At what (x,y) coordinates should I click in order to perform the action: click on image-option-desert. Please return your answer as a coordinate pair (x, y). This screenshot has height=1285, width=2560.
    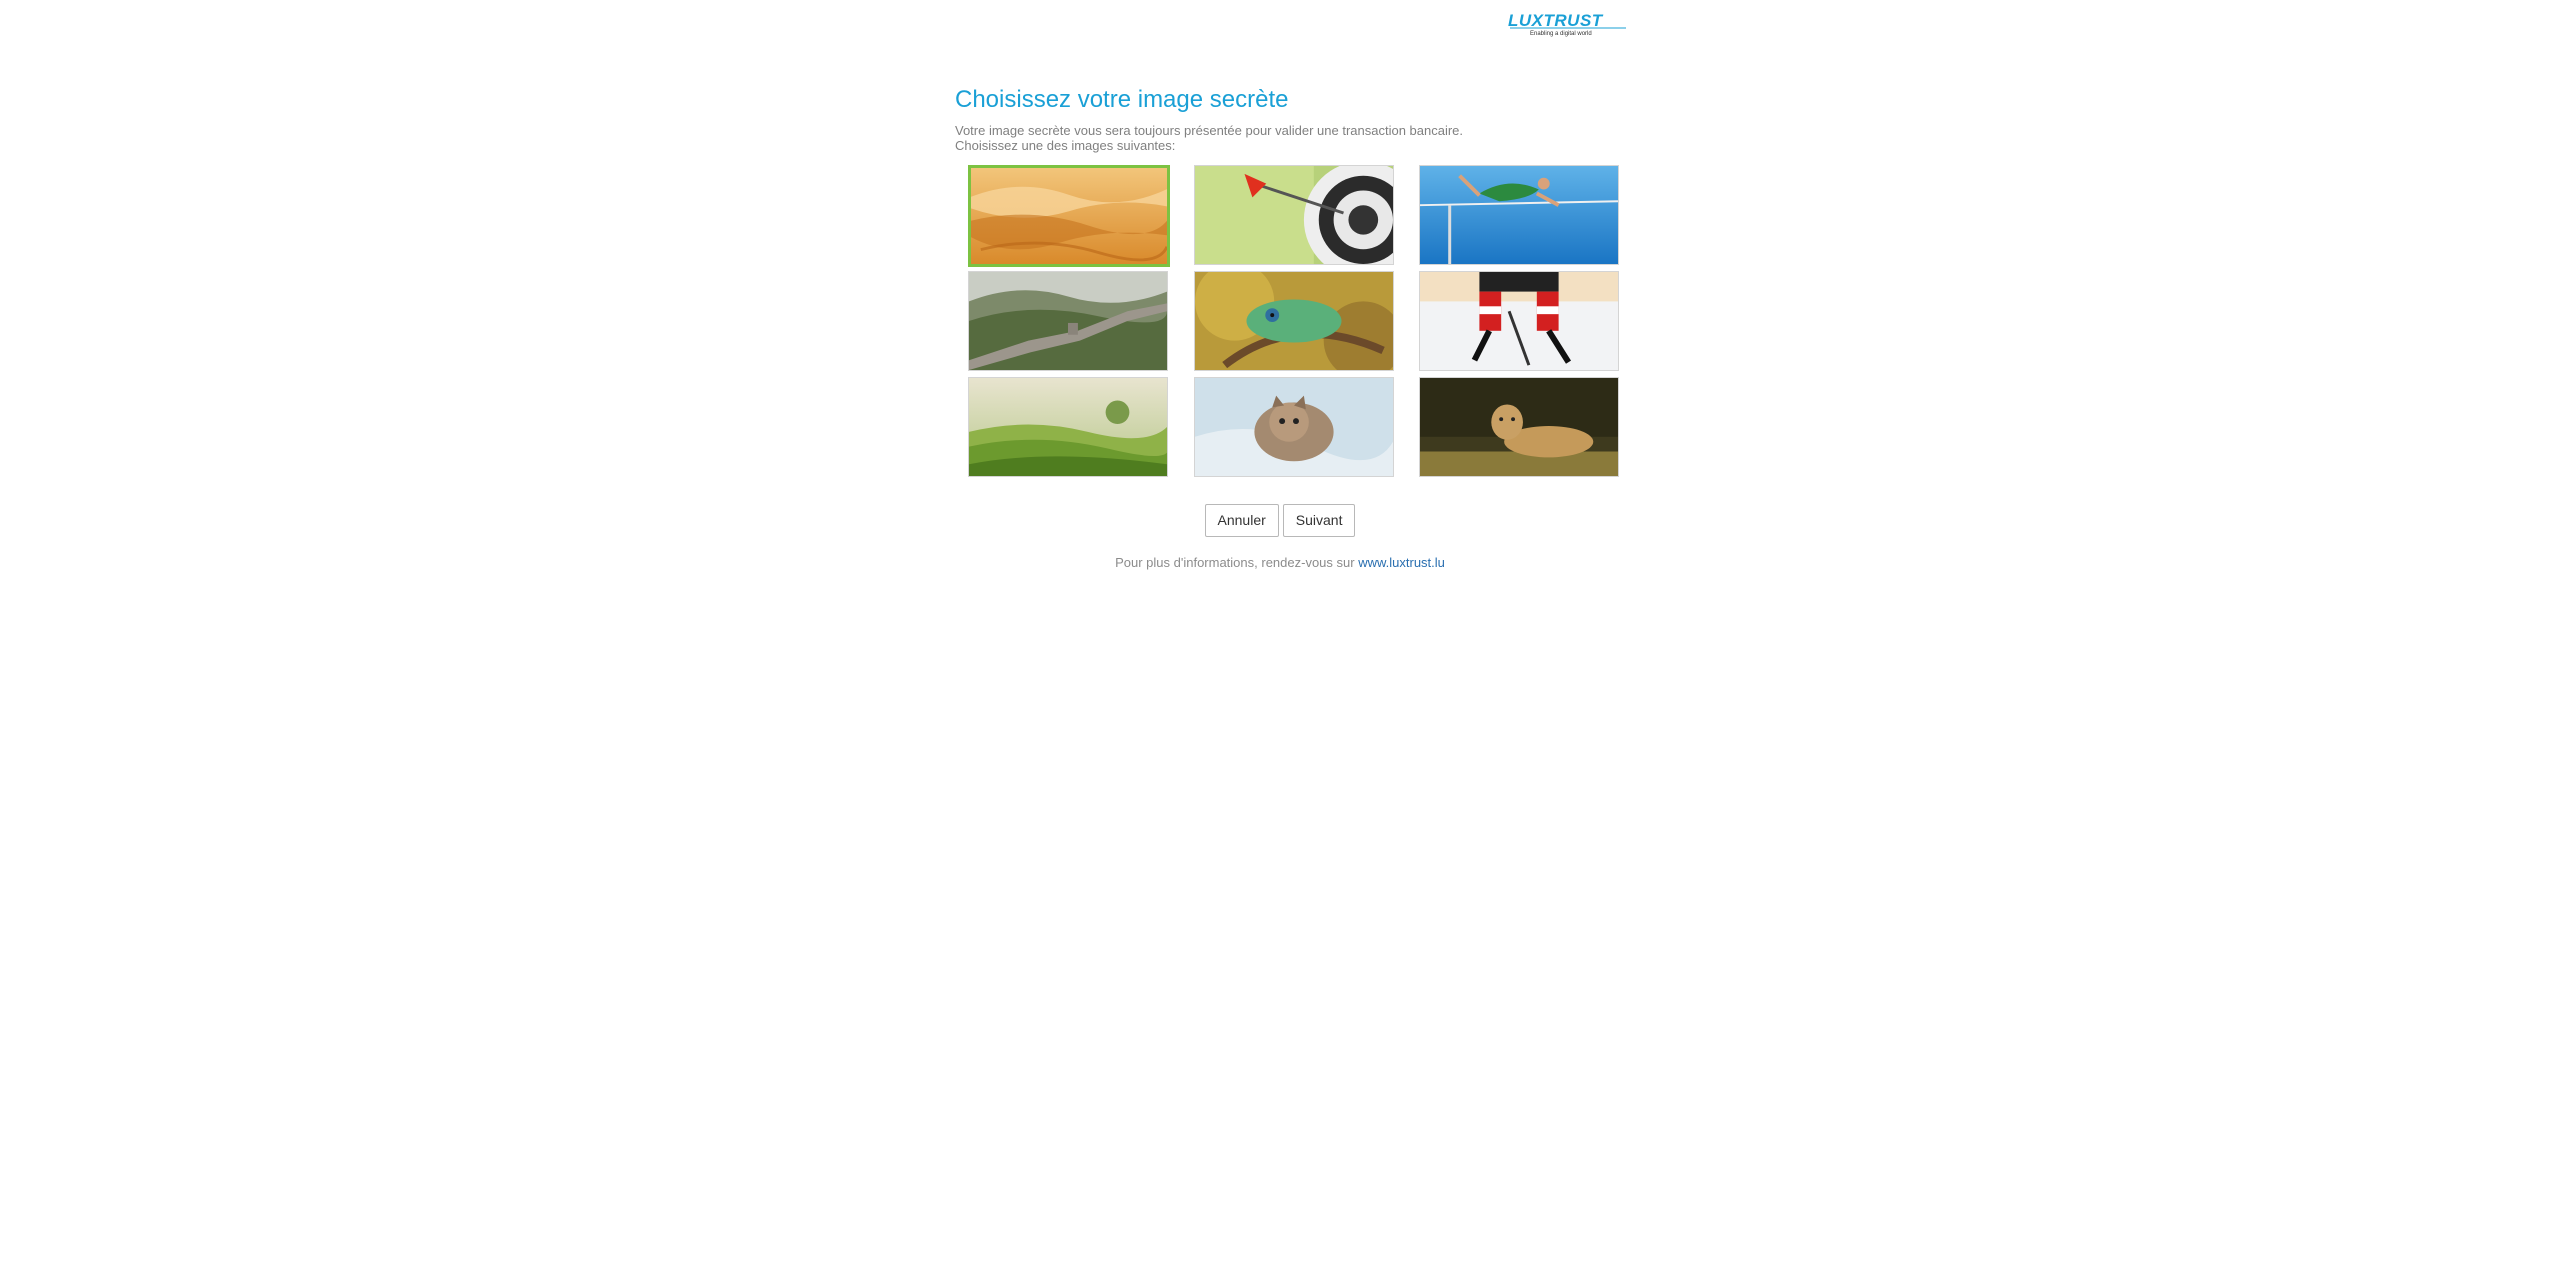
    Looking at the image, I should click on (1069, 216).